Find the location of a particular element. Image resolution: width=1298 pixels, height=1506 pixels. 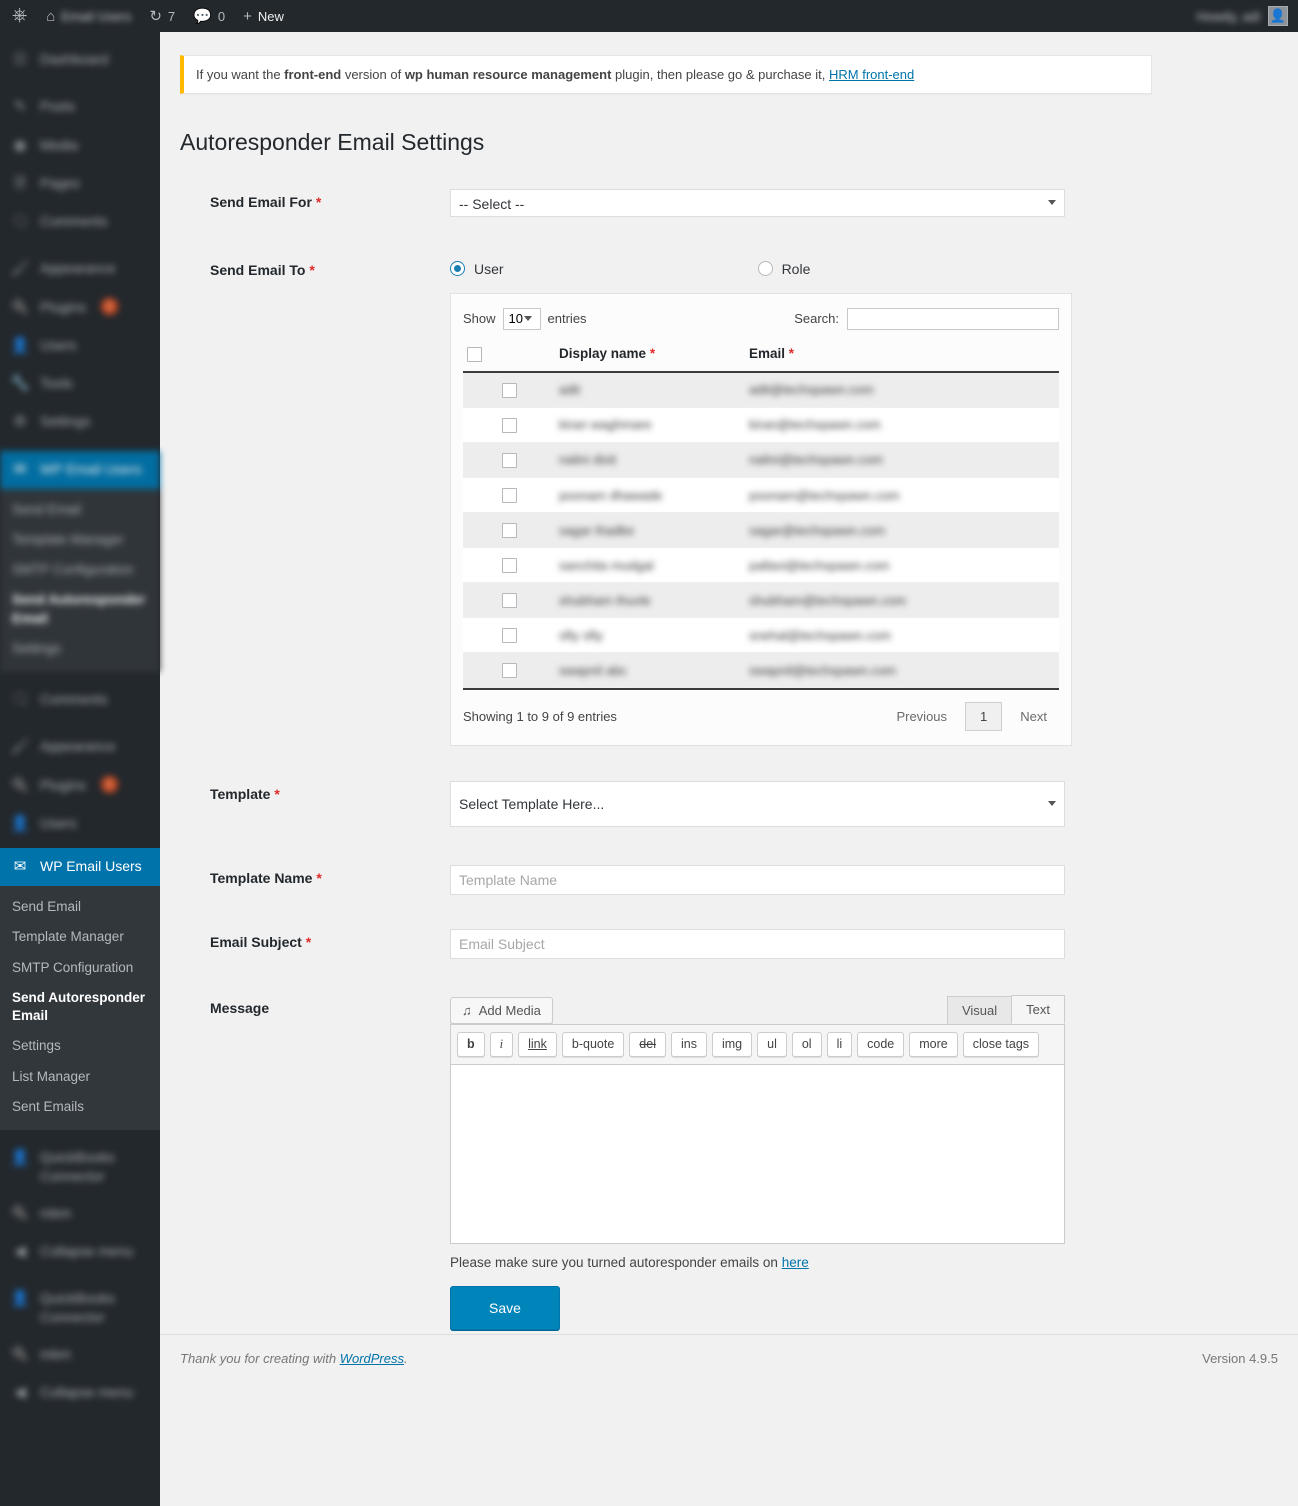

radio-option-role: Role is located at coordinates (783, 269).